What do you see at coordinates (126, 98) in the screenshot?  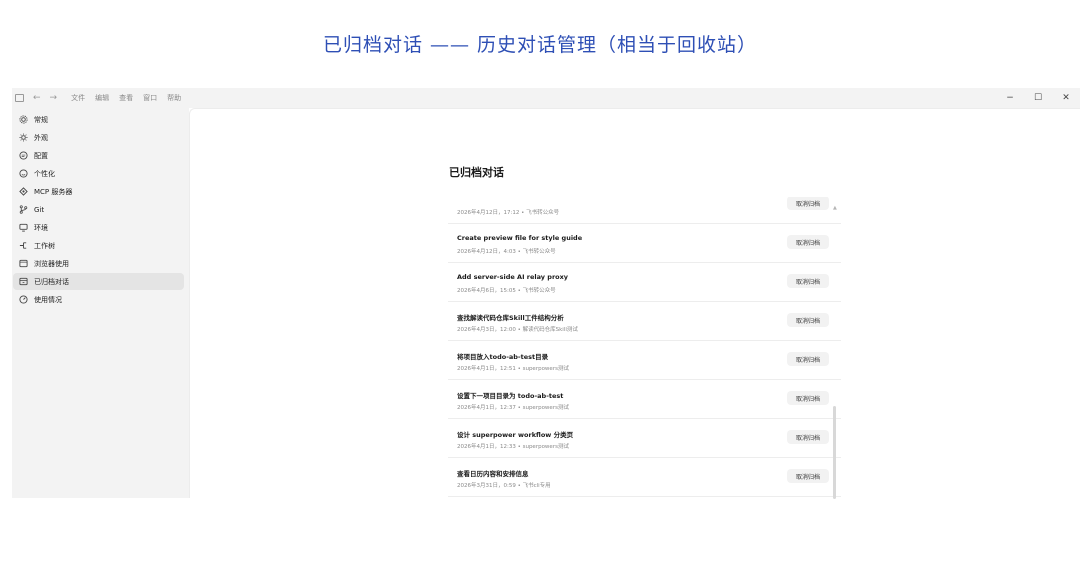 I see `menu-view: 查看` at bounding box center [126, 98].